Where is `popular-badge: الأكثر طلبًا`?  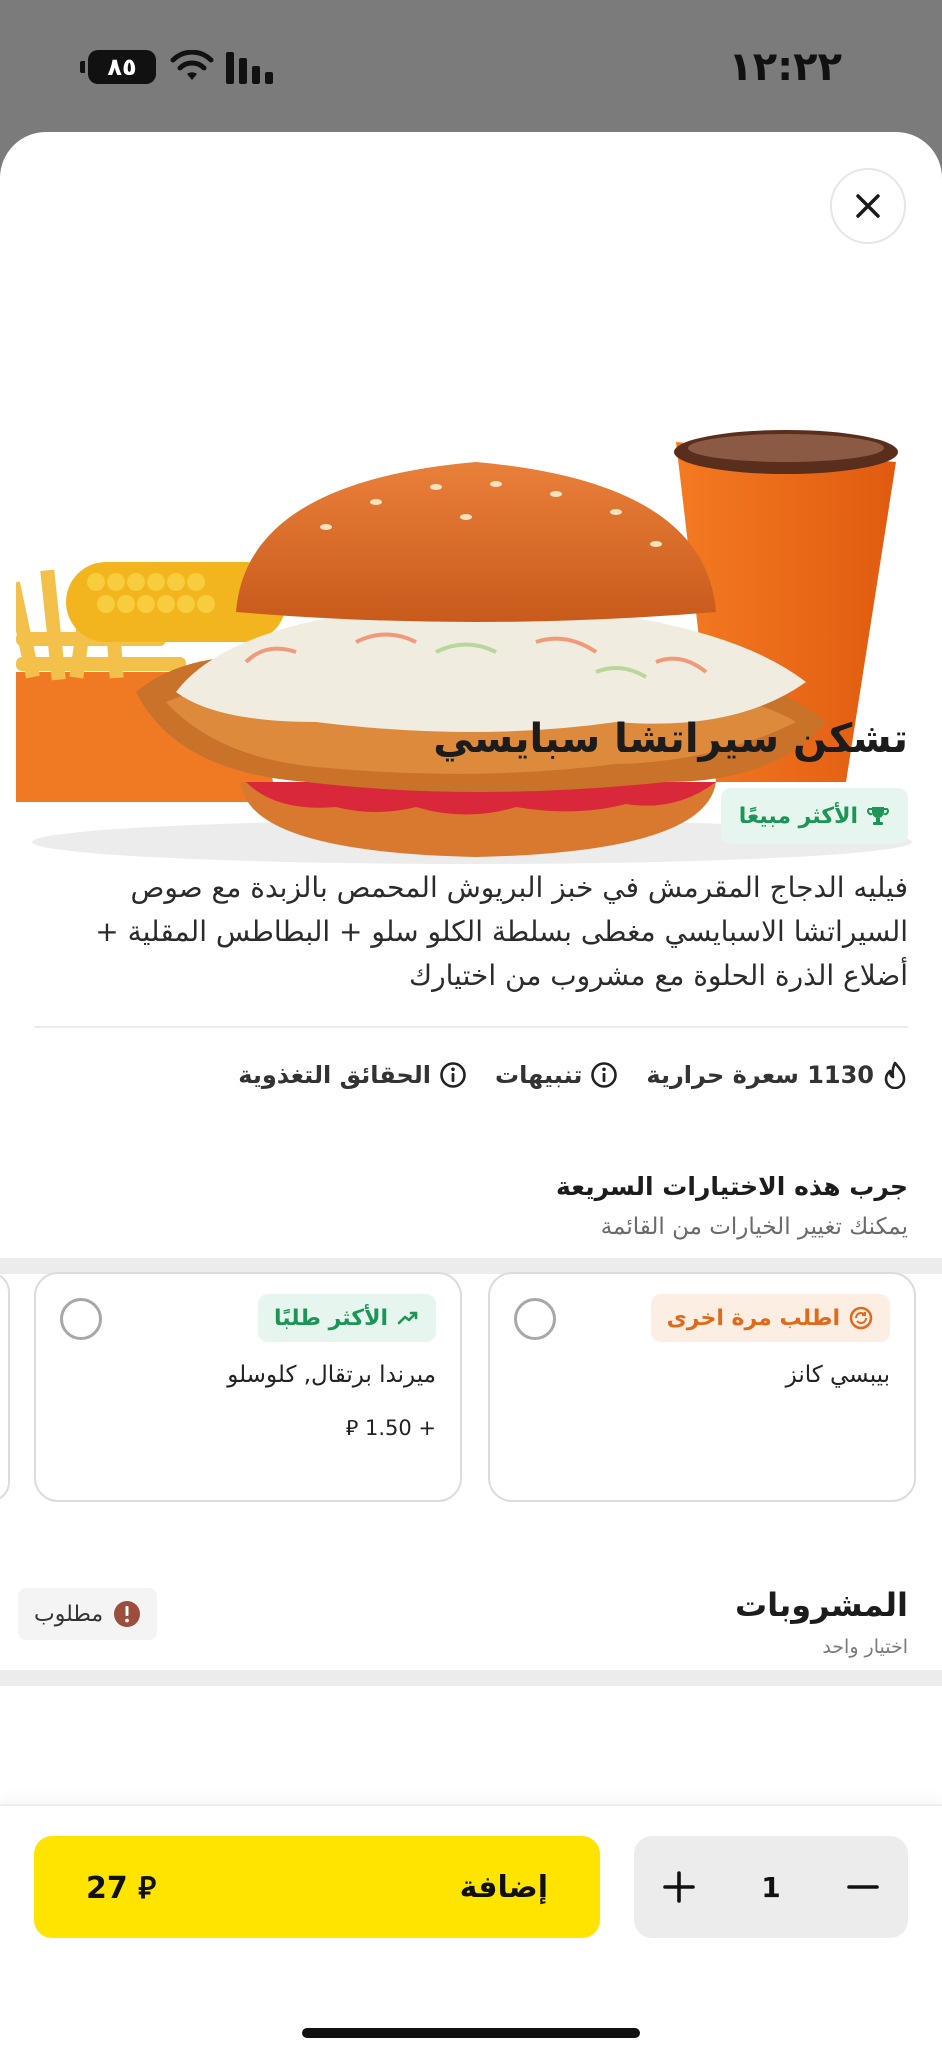
popular-badge: الأكثر طلبًا is located at coordinates (347, 1318).